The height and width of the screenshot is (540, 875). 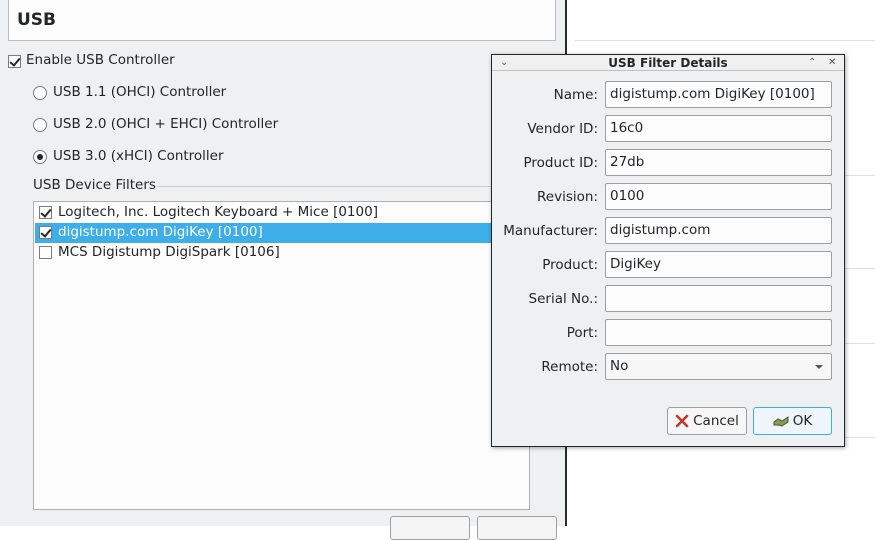 What do you see at coordinates (562, 129) in the screenshot?
I see `vendor-id-label: Vendor ID:` at bounding box center [562, 129].